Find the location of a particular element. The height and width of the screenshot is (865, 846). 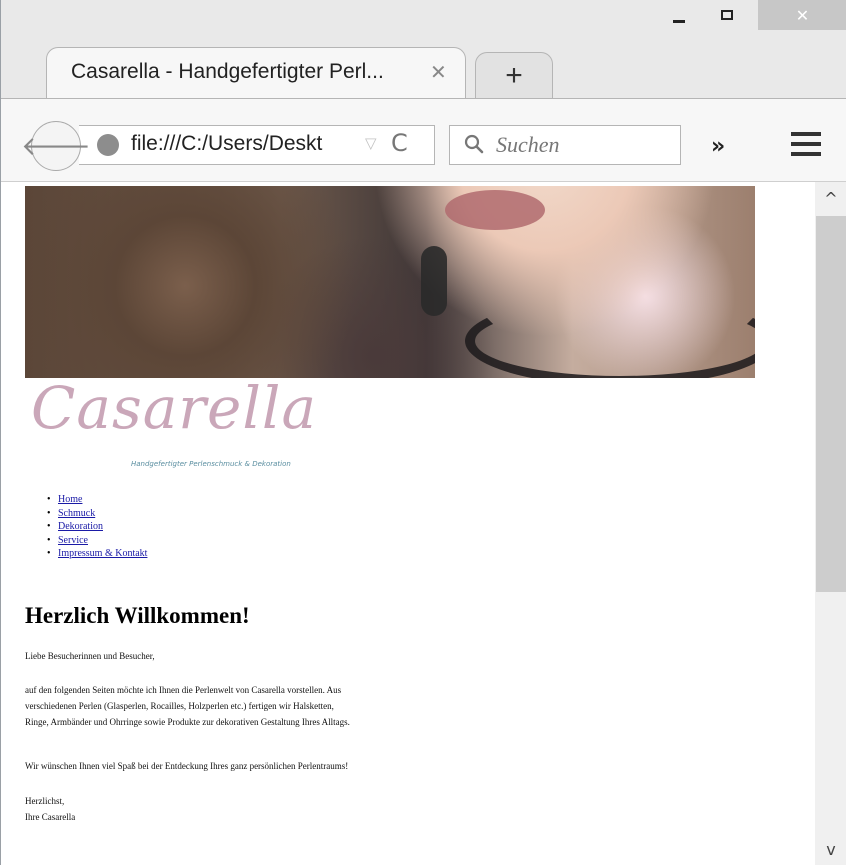

nav-link-service: Service is located at coordinates (73, 540).